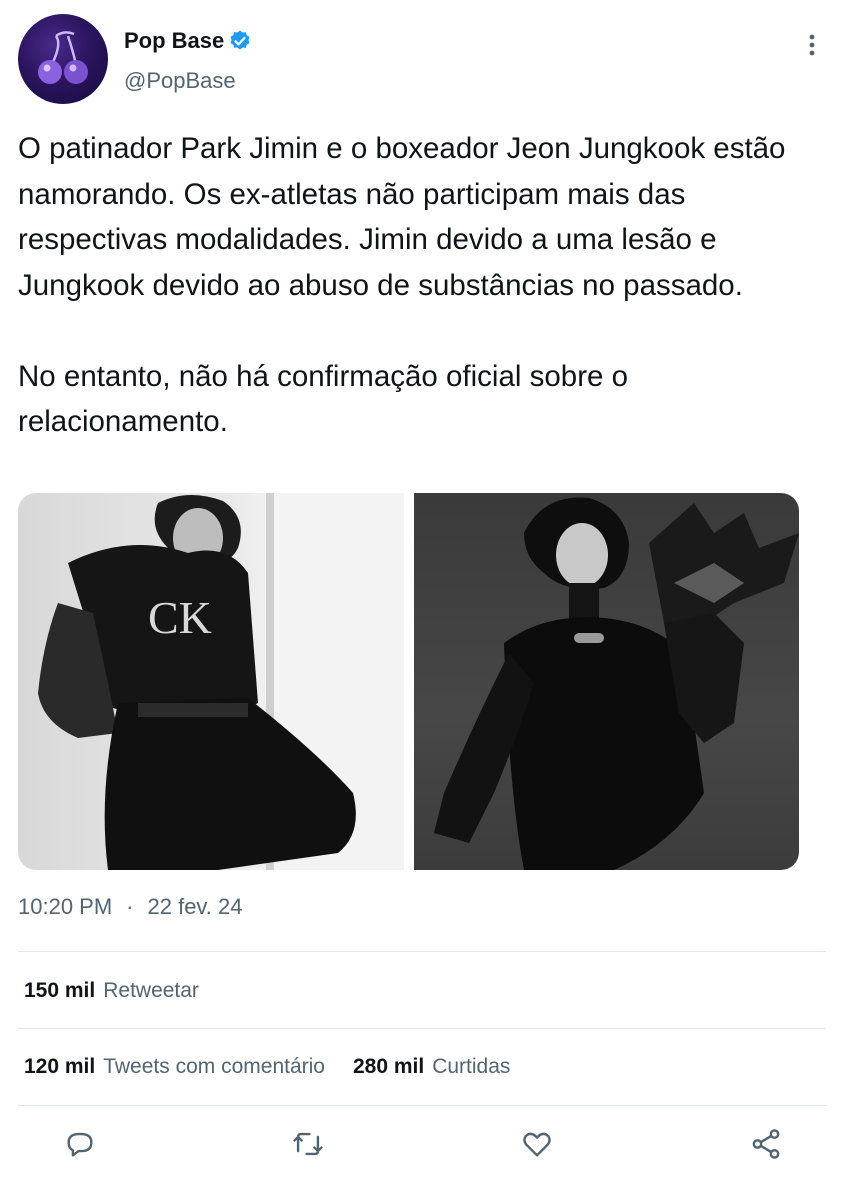 The width and height of the screenshot is (845, 1200). What do you see at coordinates (174, 41) in the screenshot?
I see `display-name: Pop Base` at bounding box center [174, 41].